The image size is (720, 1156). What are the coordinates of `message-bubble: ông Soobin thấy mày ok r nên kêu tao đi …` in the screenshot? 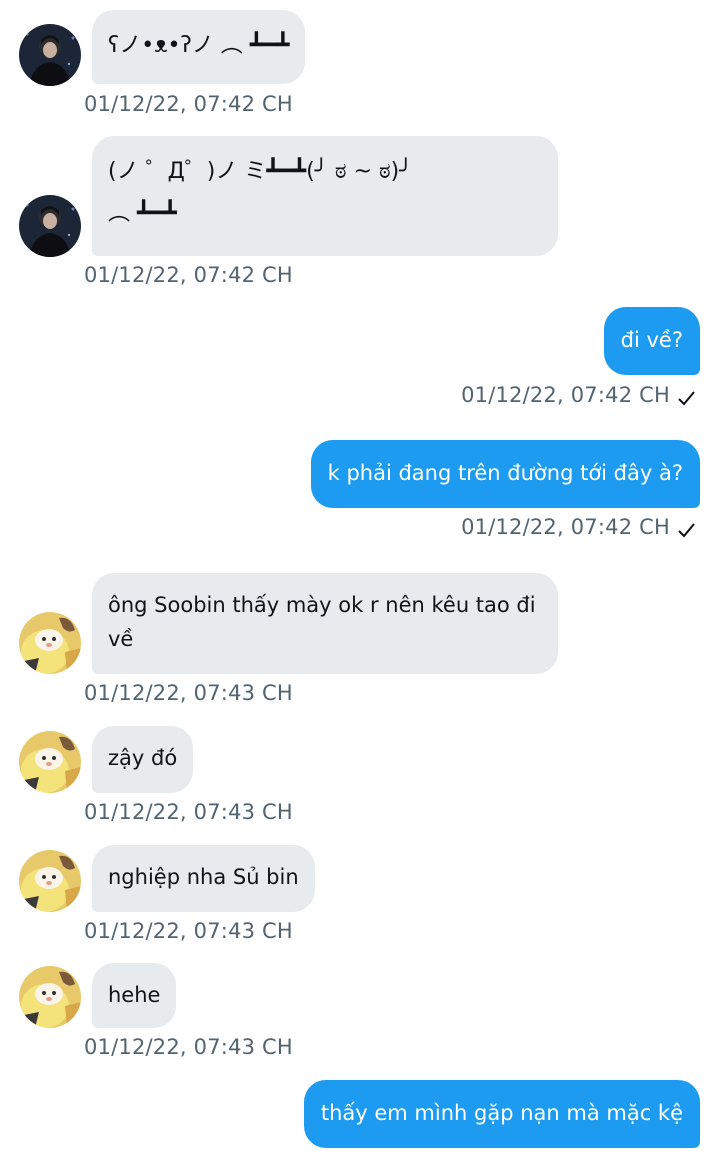 It's located at (325, 623).